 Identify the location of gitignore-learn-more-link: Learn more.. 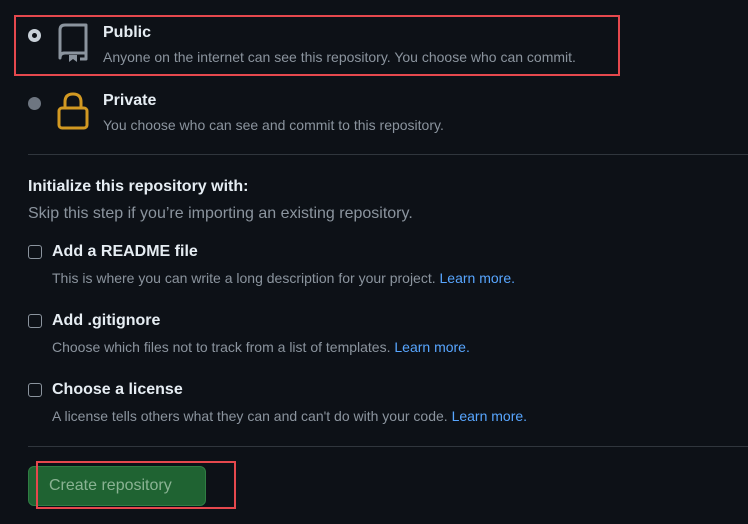
(431, 347).